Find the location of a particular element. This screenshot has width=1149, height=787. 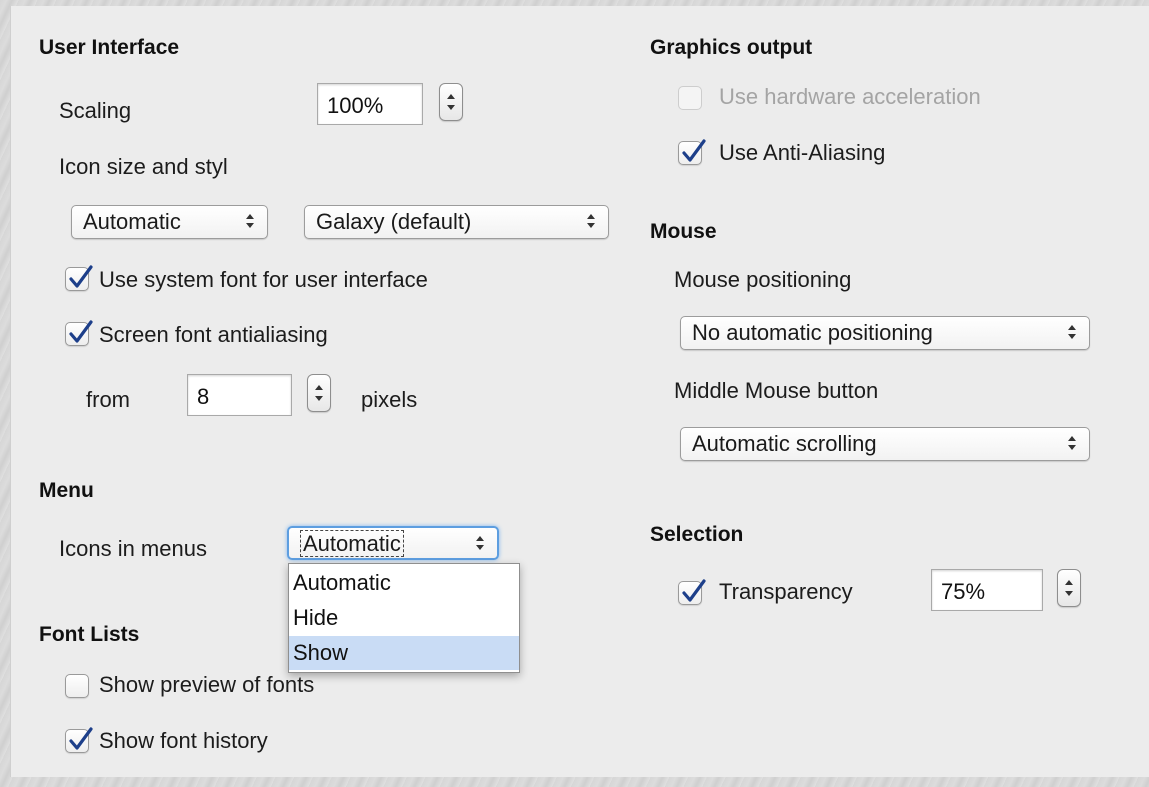

screen-antialiasing-checkbox is located at coordinates (79, 333).